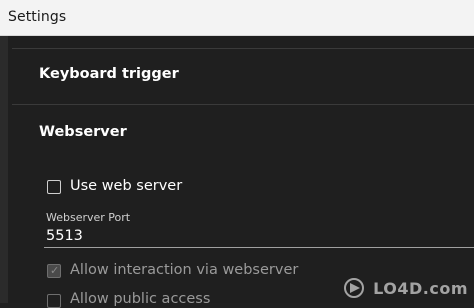 Image resolution: width=474 pixels, height=308 pixels. I want to click on allow-interaction-checkbox: ✓, so click(54, 271).